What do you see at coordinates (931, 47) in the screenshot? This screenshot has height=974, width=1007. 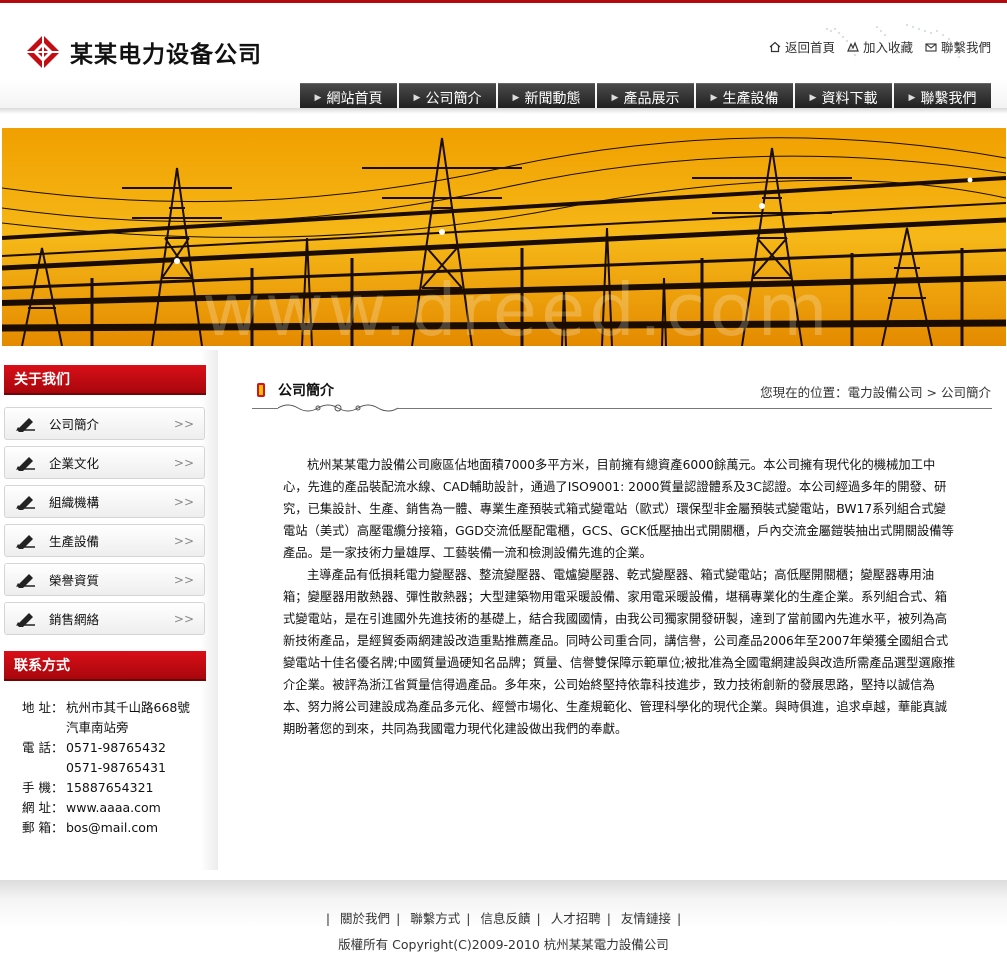 I see `mail-icon` at bounding box center [931, 47].